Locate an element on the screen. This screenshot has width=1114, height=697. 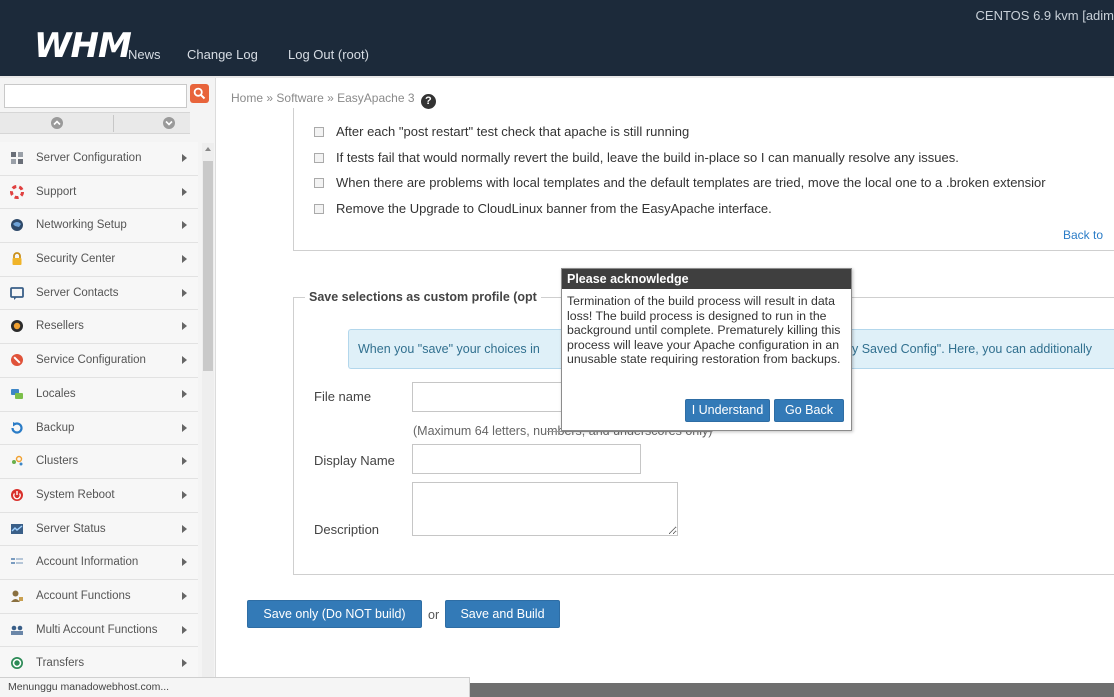
sidebar-item-resellers: Resellers is located at coordinates (99, 327).